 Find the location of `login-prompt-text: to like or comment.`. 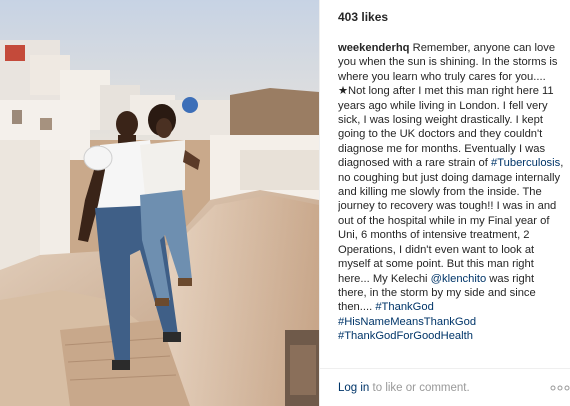

login-prompt-text: to like or comment. is located at coordinates (419, 388).